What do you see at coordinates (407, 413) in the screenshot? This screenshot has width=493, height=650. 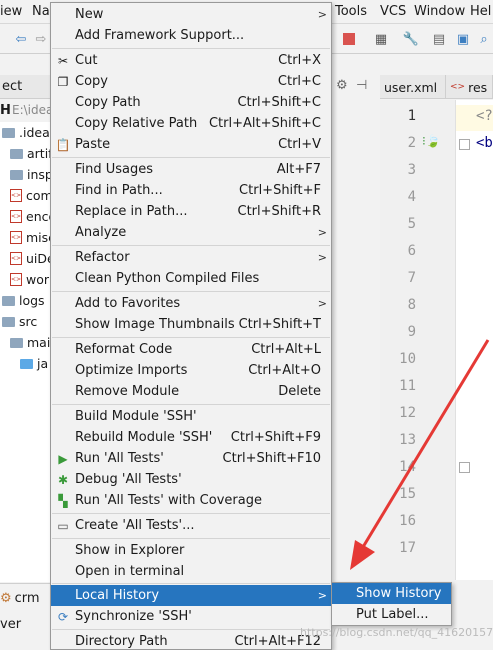 I see `line-number: 12` at bounding box center [407, 413].